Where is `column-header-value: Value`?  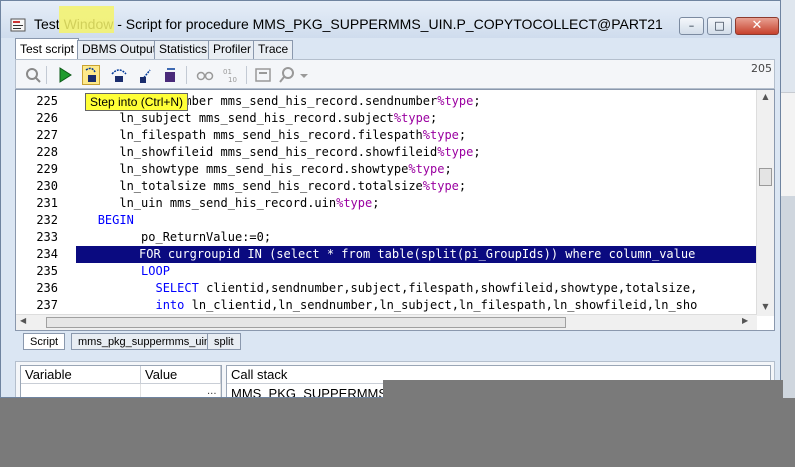
column-header-value: Value is located at coordinates (181, 375).